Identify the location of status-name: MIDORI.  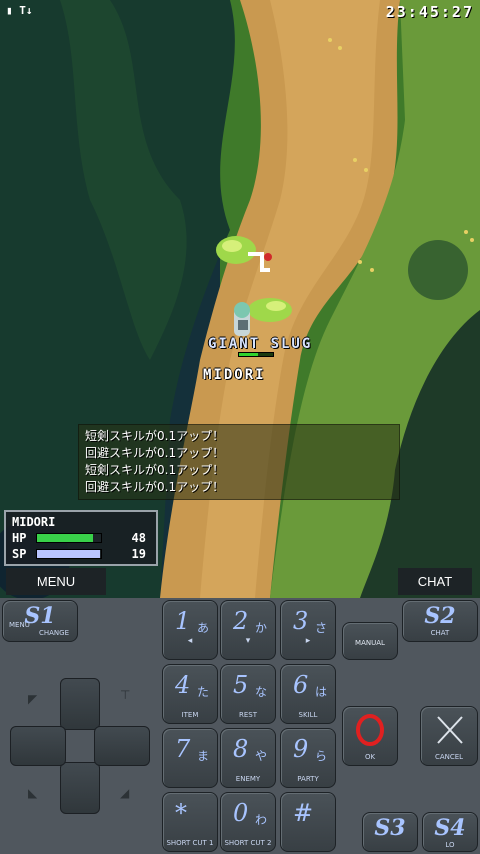
(34, 522).